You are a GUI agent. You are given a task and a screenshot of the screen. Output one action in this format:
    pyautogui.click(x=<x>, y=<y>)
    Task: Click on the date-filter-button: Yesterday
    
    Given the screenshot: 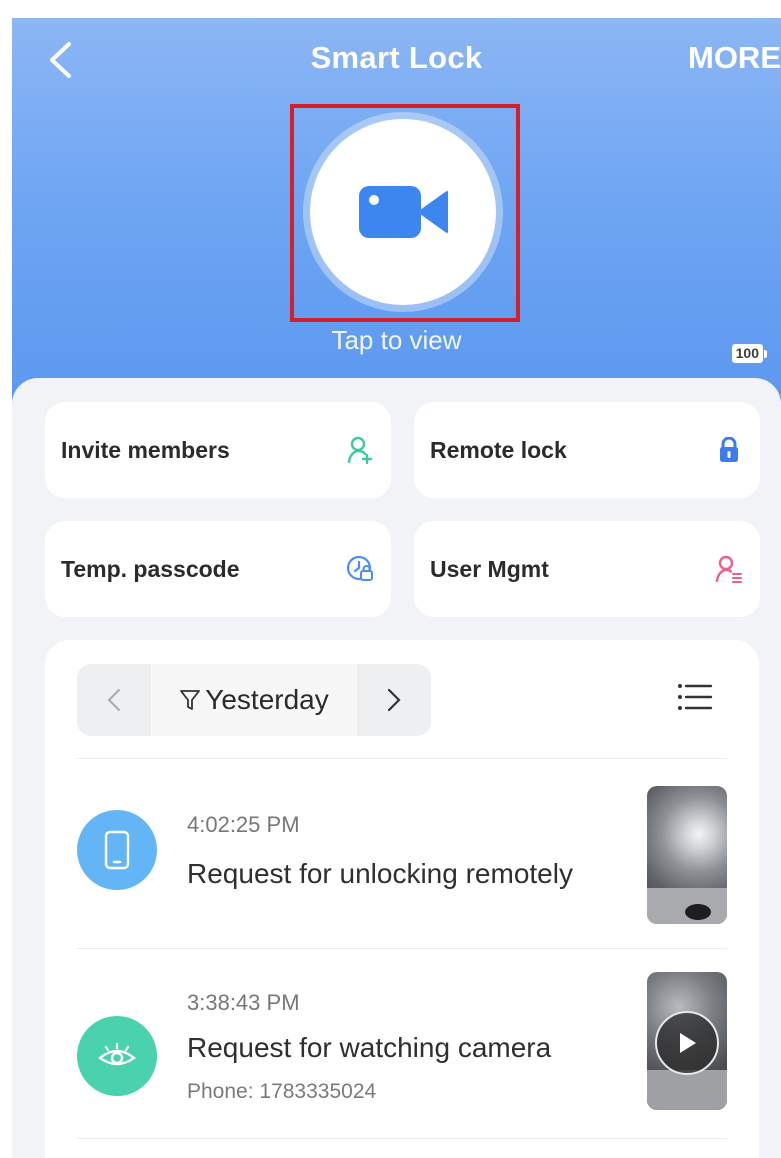 What is the action you would take?
    pyautogui.click(x=254, y=700)
    